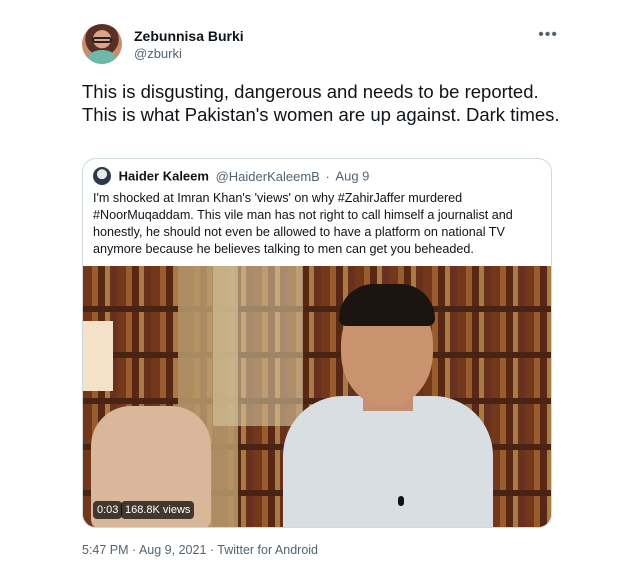  I want to click on video-time-badge: 0:03, so click(108, 510).